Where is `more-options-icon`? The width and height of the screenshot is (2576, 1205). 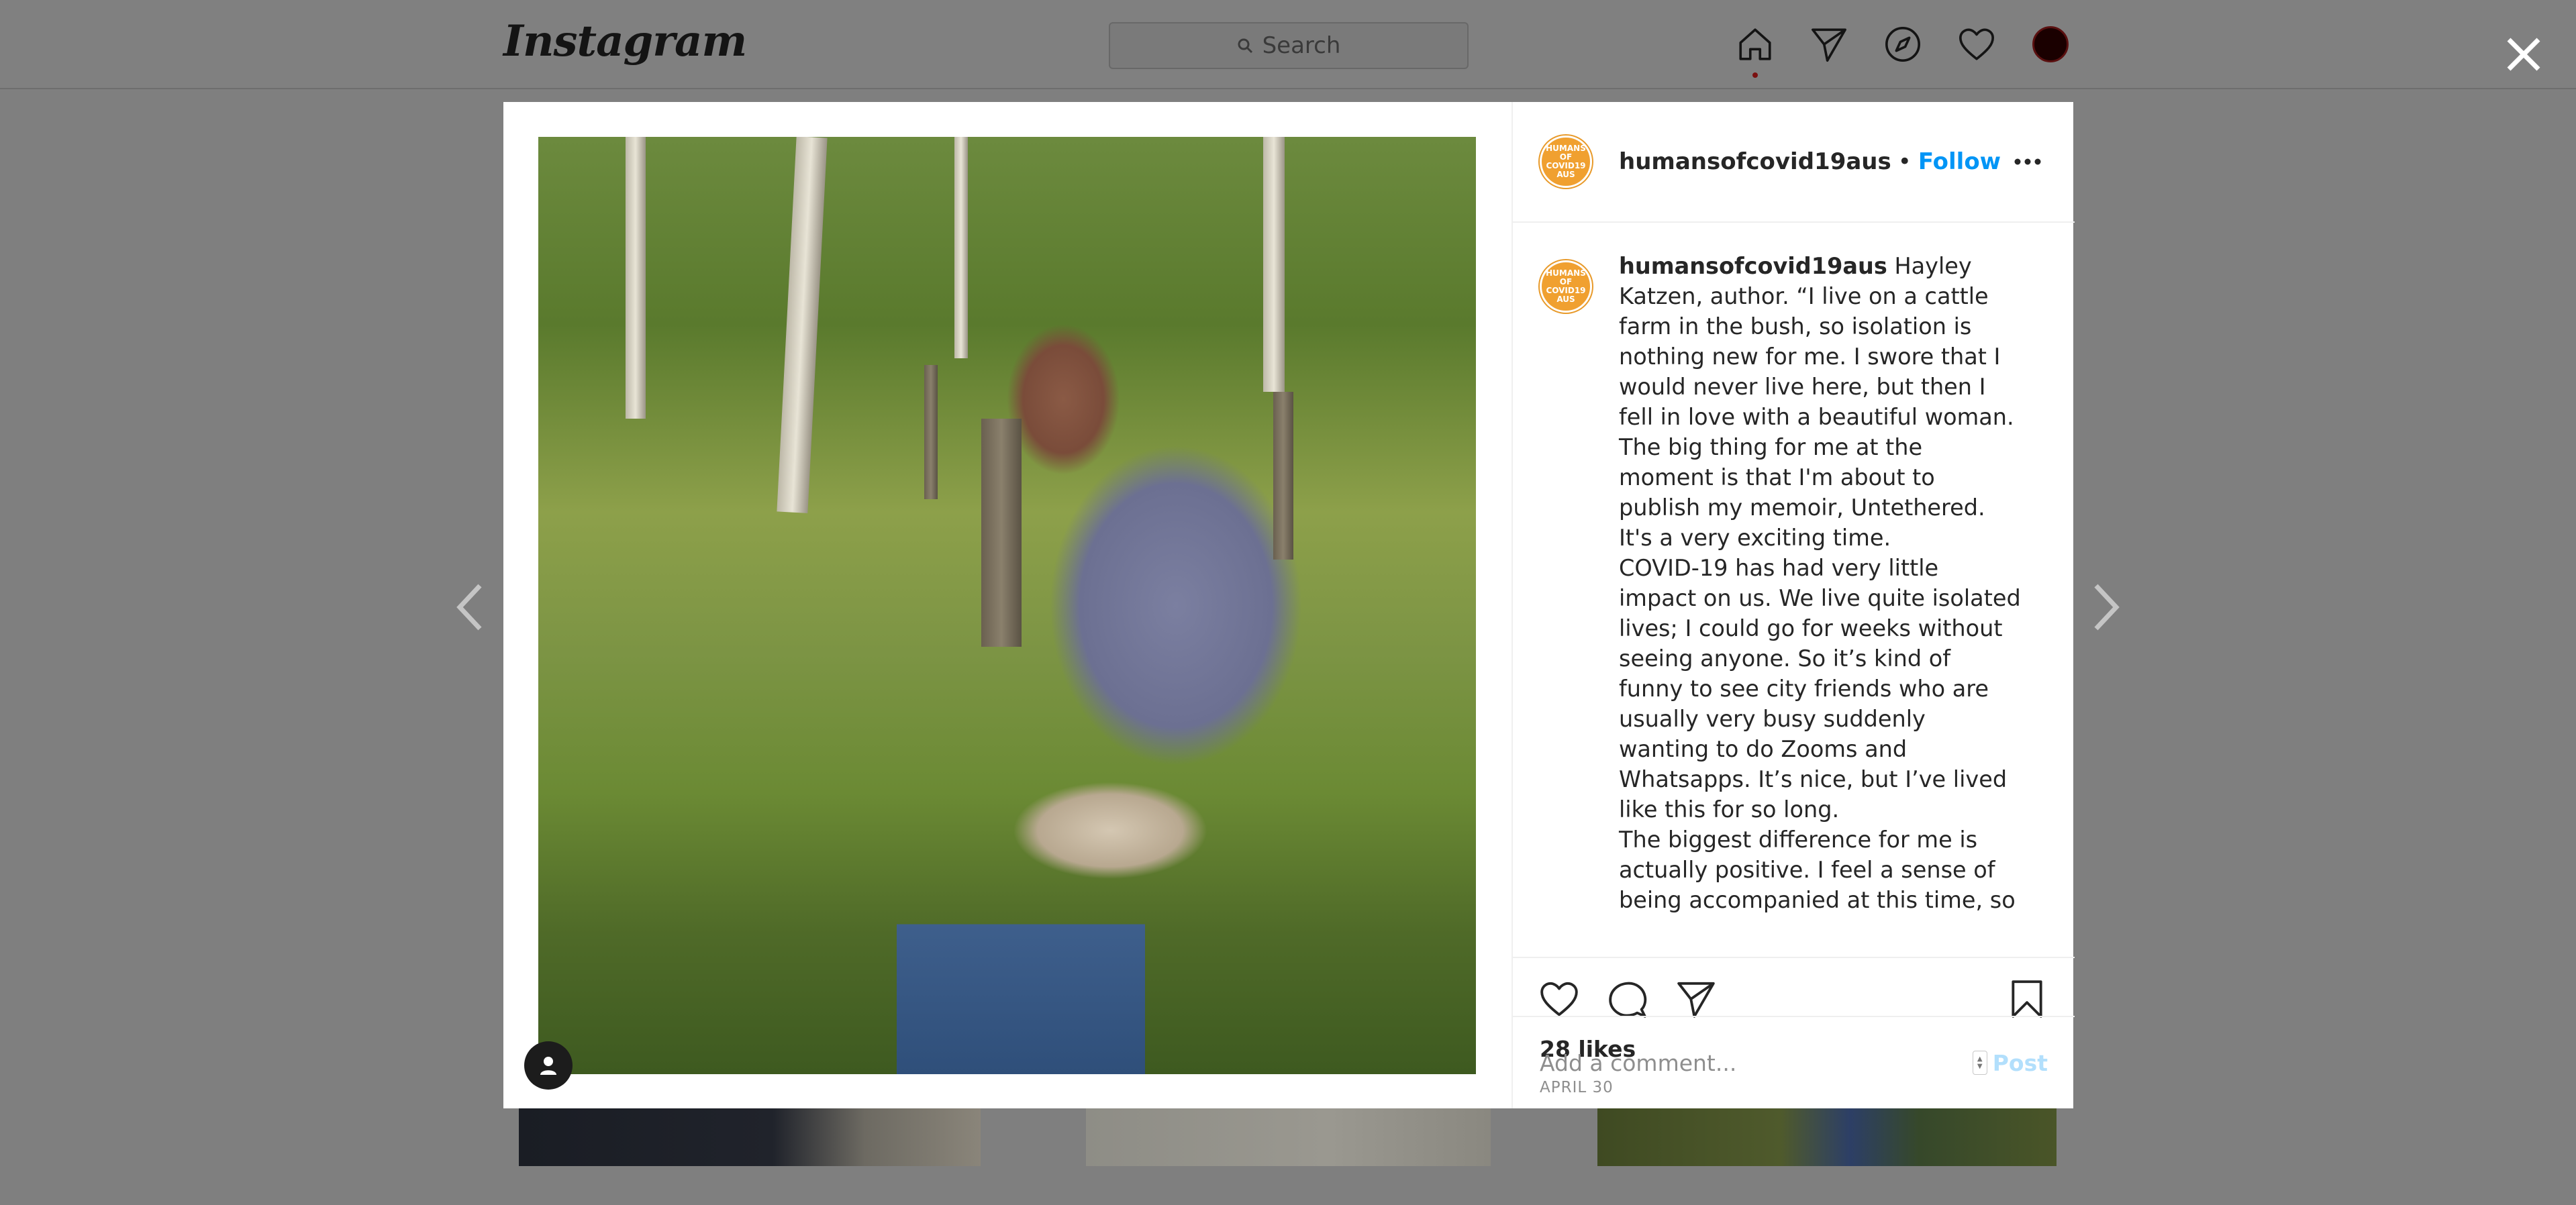
more-options-icon is located at coordinates (2028, 161).